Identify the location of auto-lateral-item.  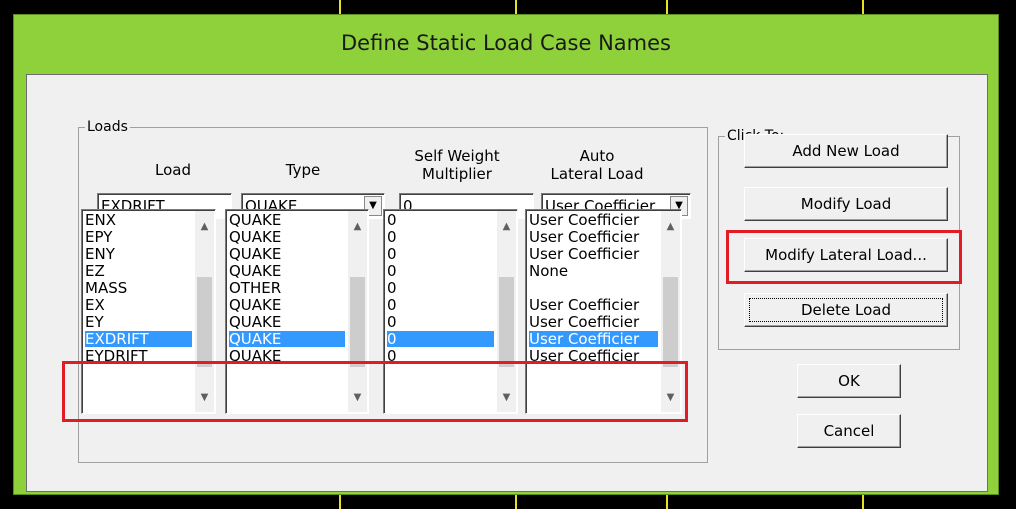
(593, 288).